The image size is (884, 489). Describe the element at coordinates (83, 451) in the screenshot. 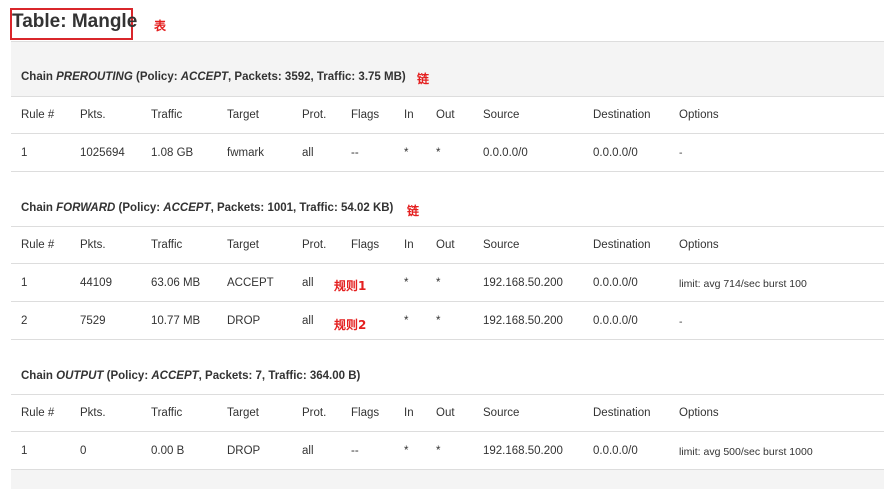

I see `cell-pkts: 0` at that location.